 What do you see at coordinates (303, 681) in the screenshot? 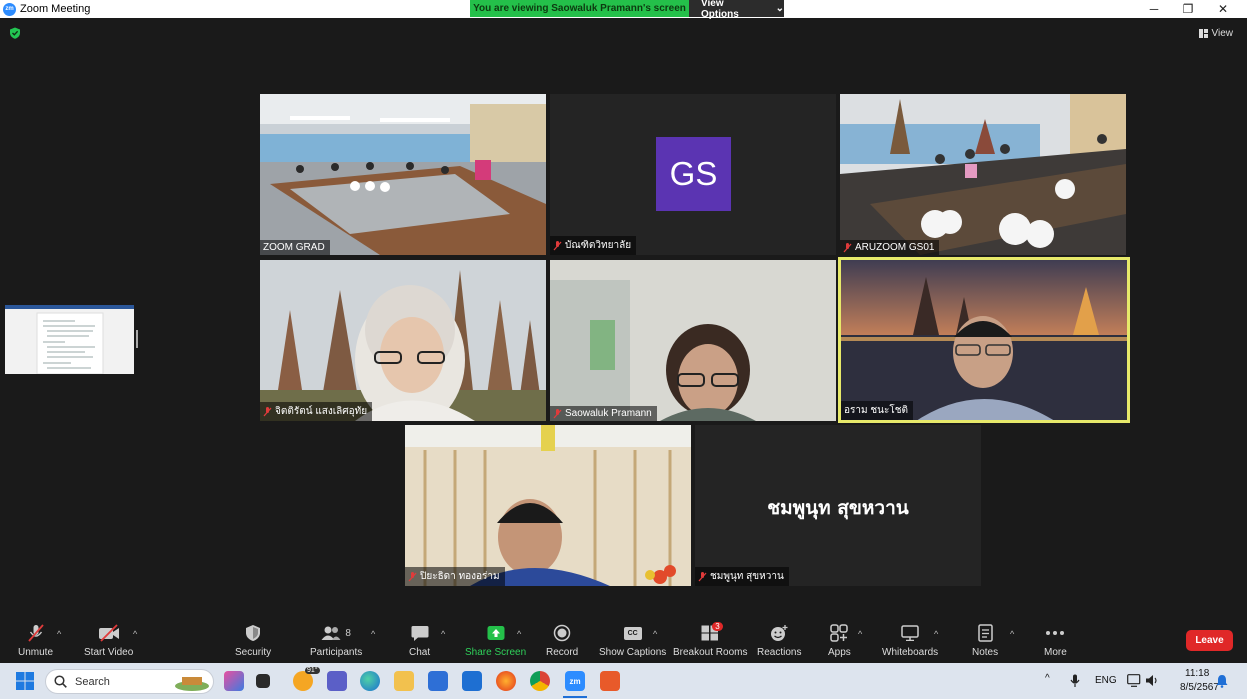
I see `weather-widget-icon` at bounding box center [303, 681].